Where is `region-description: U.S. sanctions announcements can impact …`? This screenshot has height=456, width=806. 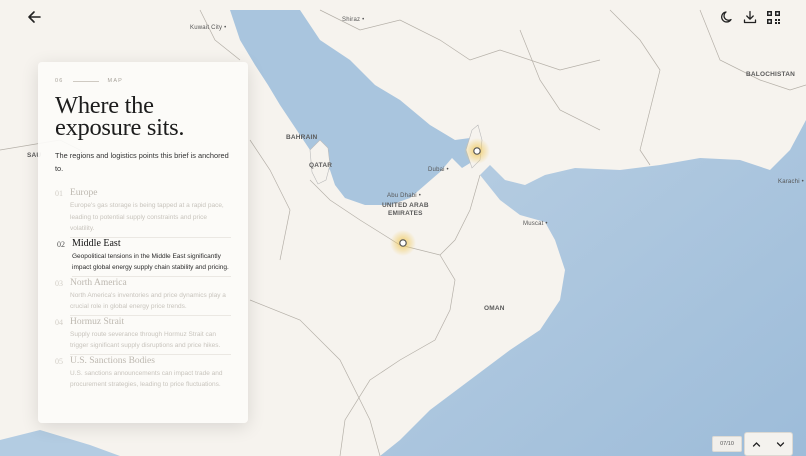 region-description: U.S. sanctions announcements can impact … is located at coordinates (146, 379).